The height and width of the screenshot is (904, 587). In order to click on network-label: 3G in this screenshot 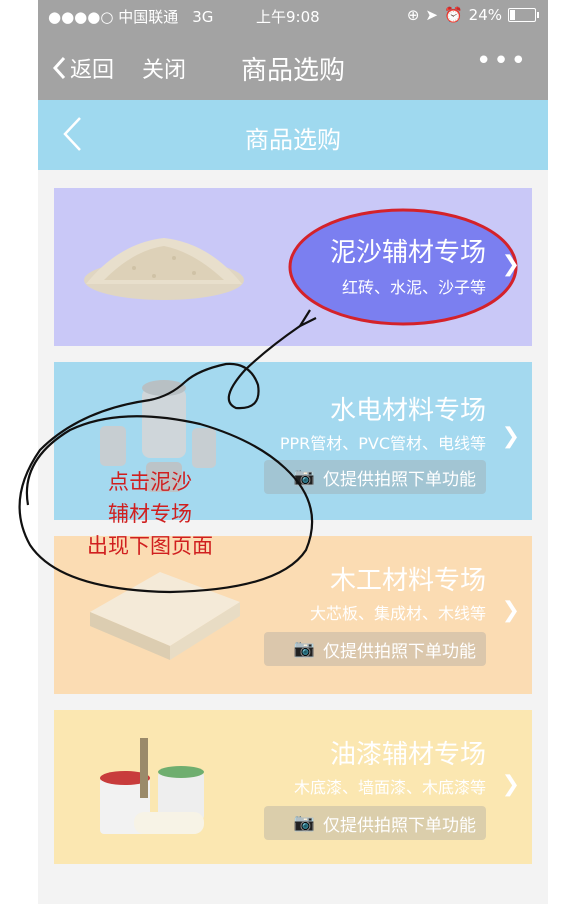, I will do `click(203, 16)`.